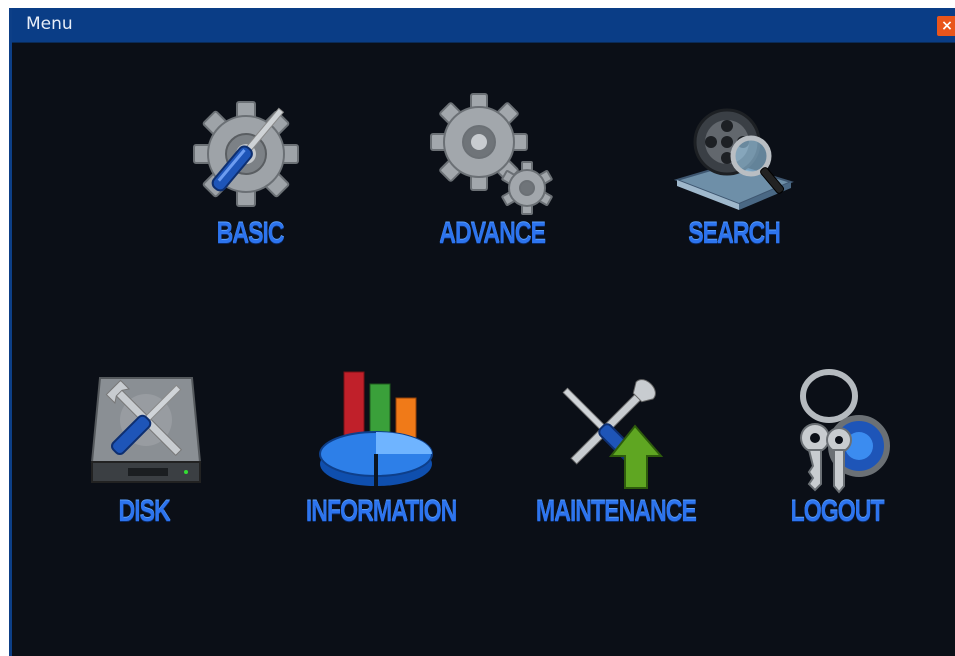  I want to click on tools-upgrade-icon, so click(606, 432).